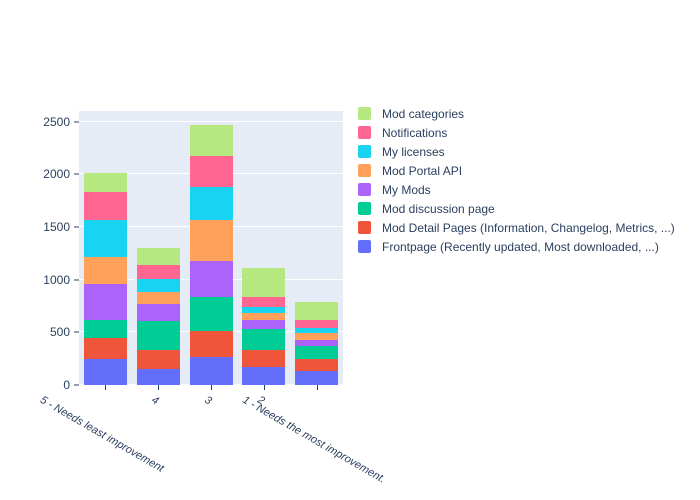  What do you see at coordinates (208, 401) in the screenshot?
I see `x-axis-tick-label: 3` at bounding box center [208, 401].